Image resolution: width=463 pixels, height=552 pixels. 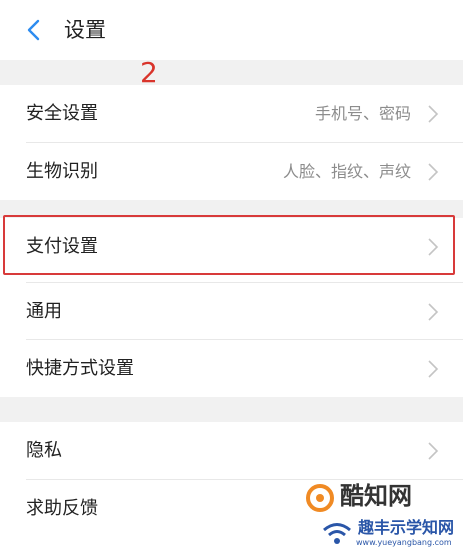 I want to click on watermark-site-name: 酷知网, so click(x=376, y=496).